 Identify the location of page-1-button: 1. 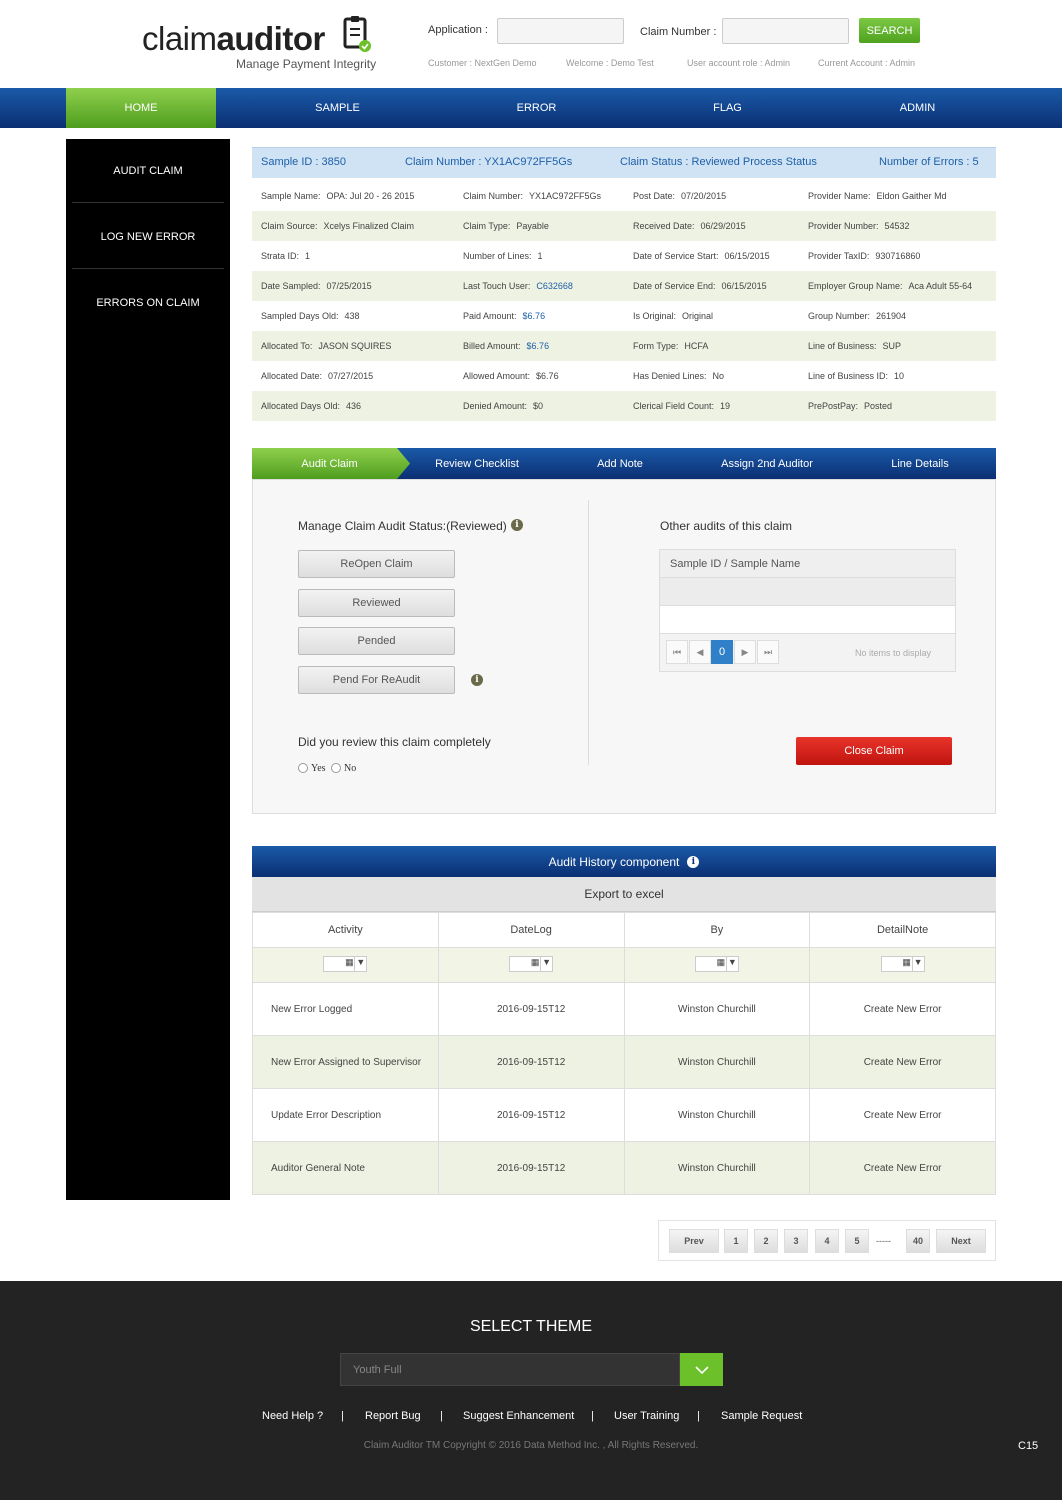
(736, 1241).